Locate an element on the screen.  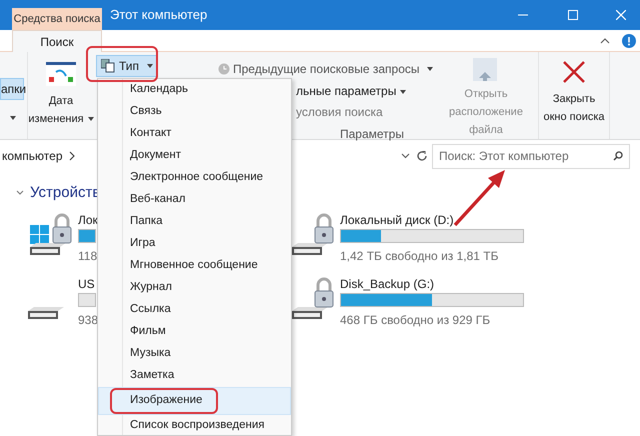
advanced-options-button: льные параметры is located at coordinates (365, 91).